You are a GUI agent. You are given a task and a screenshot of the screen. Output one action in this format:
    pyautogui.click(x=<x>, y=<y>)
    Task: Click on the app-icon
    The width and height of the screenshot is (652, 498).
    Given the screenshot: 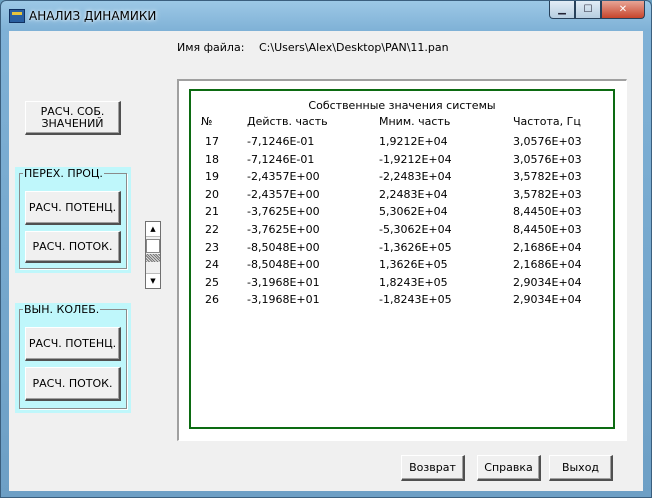 What is the action you would take?
    pyautogui.click(x=17, y=16)
    